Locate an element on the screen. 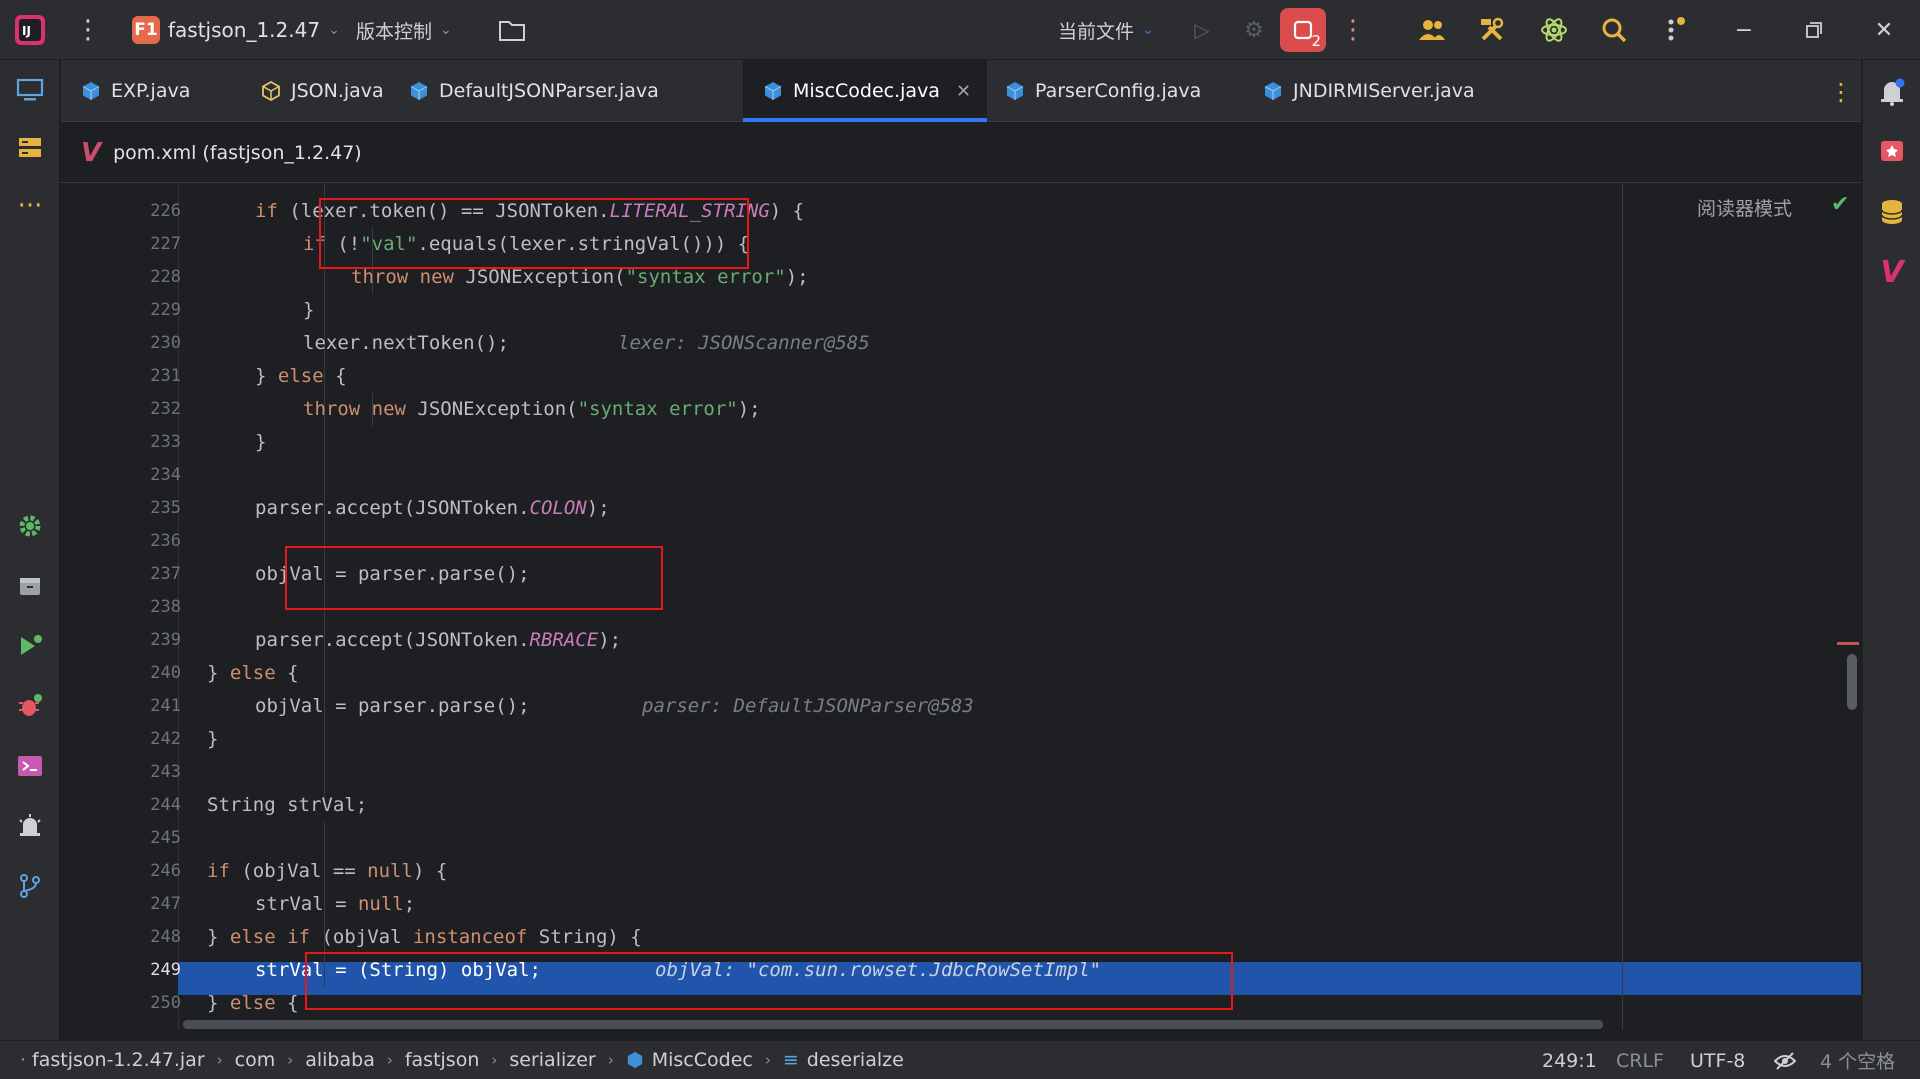 This screenshot has width=1920, height=1079. line-number: 238 is located at coordinates (121, 607).